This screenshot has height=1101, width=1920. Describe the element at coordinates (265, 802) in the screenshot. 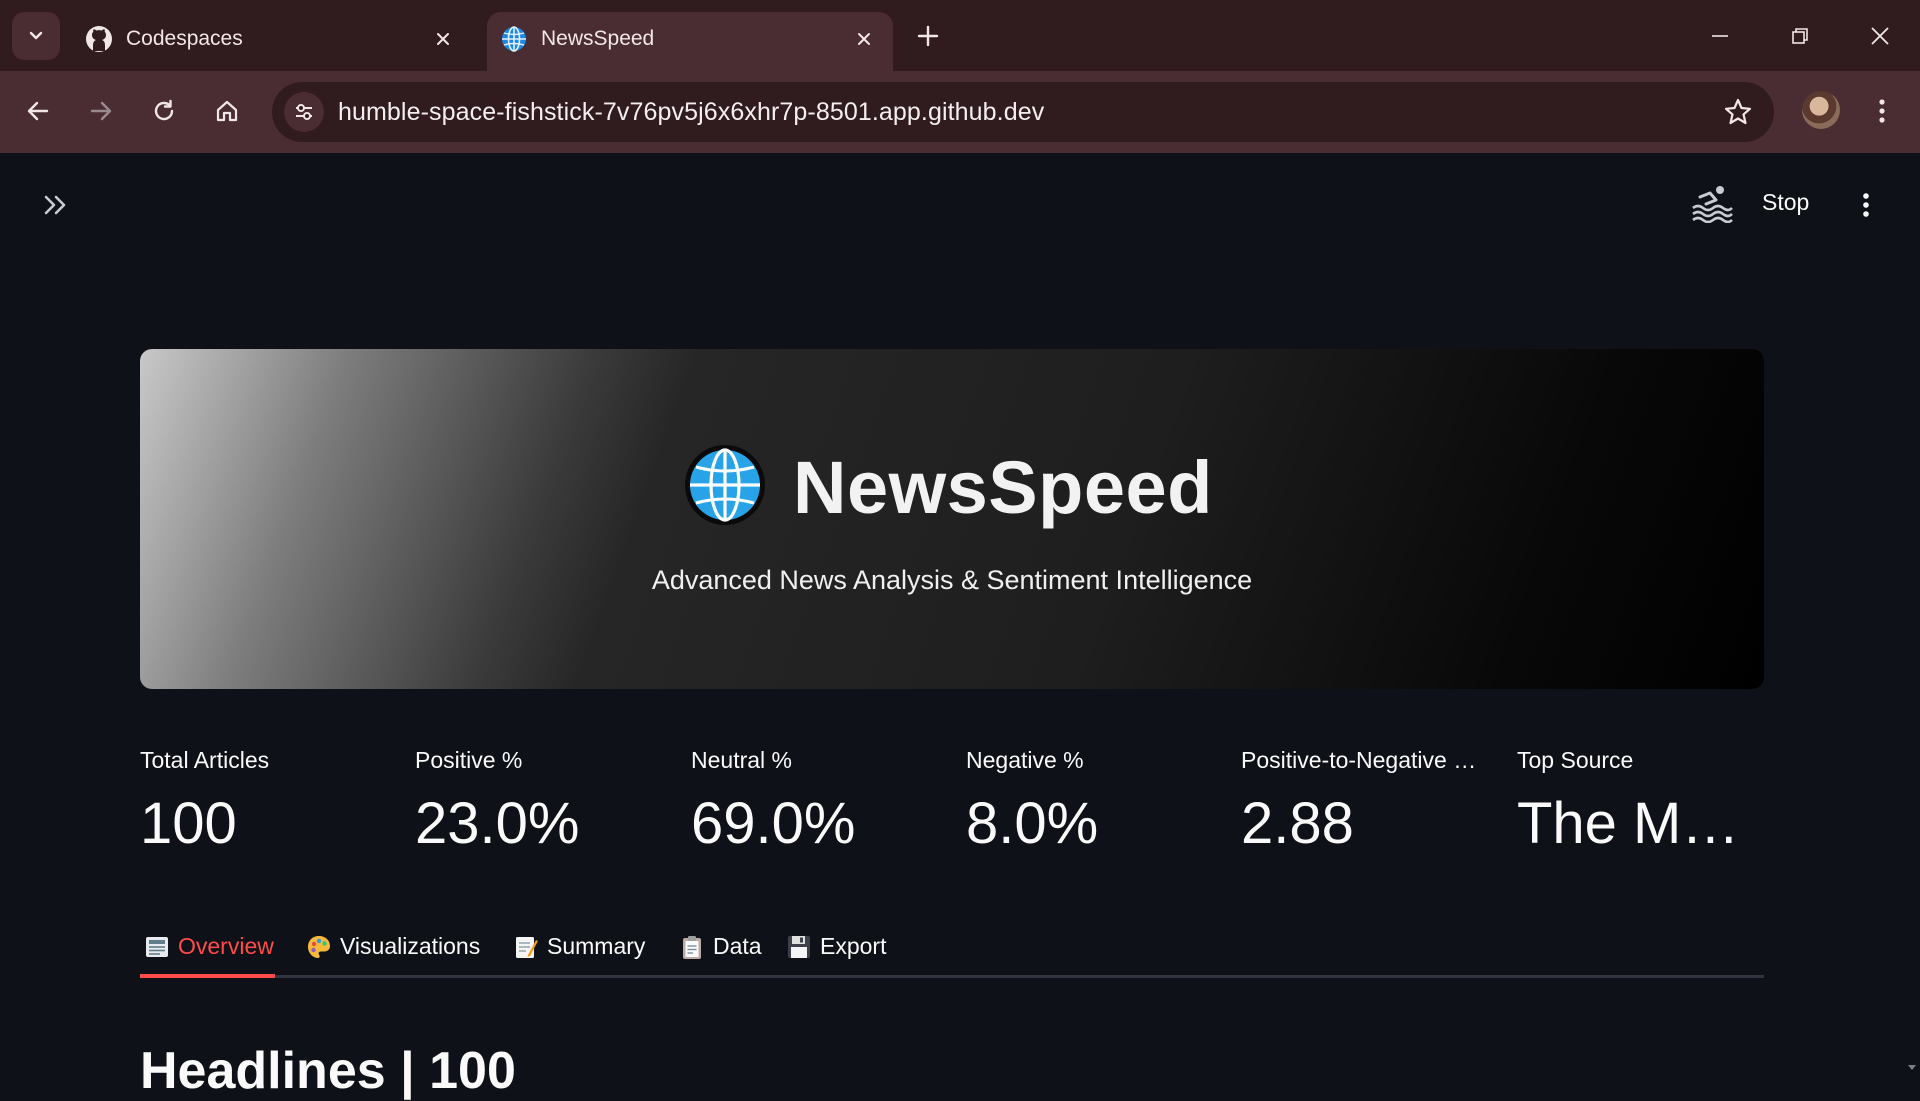

I see `metric-total-articles: Total Articles 100` at that location.